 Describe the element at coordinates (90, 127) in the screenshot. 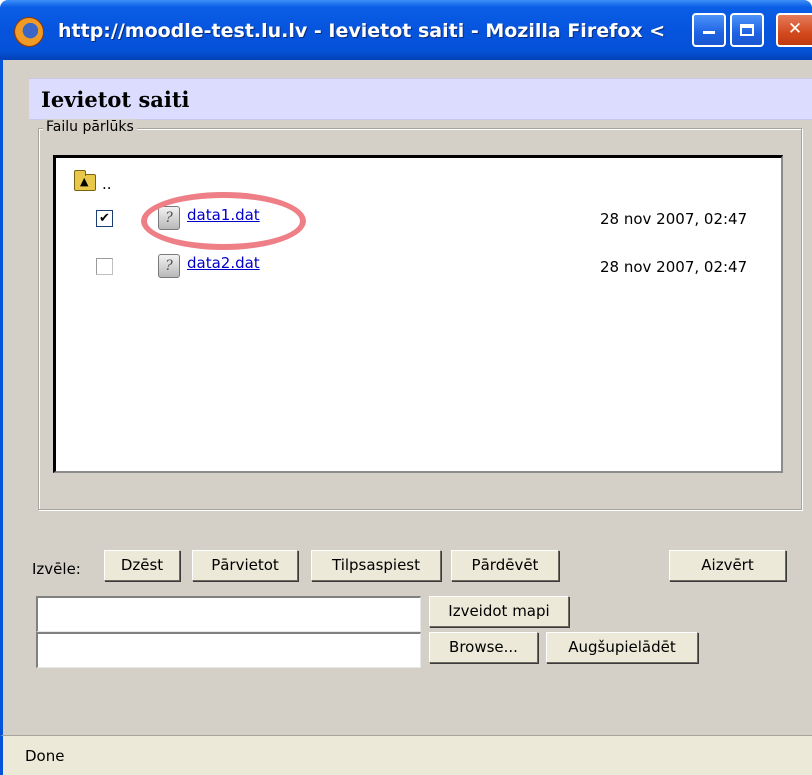

I see `file-browser-legend: Failu pārlūks` at that location.